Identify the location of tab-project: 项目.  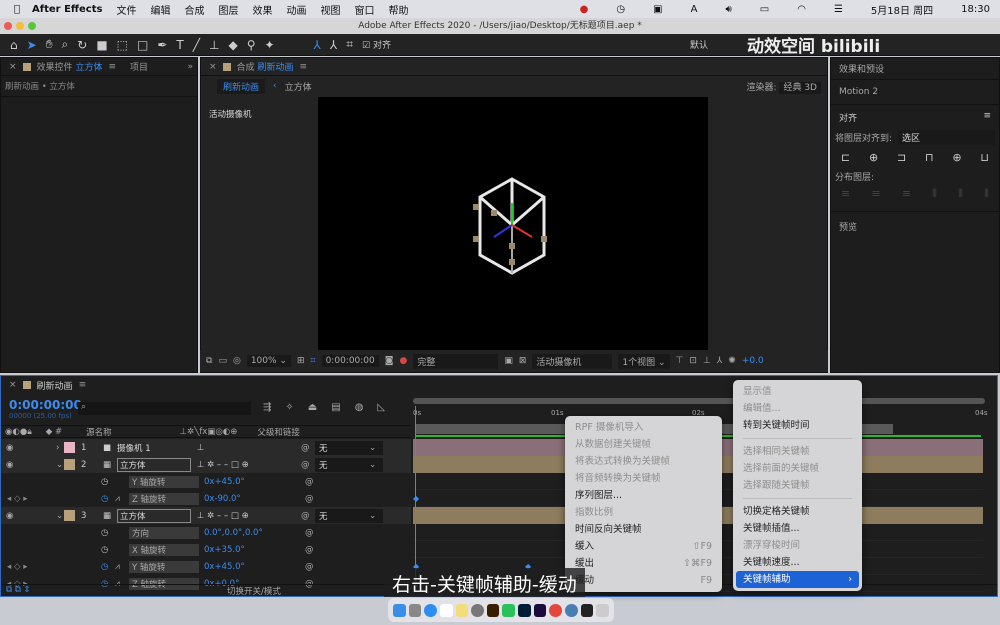
(139, 66).